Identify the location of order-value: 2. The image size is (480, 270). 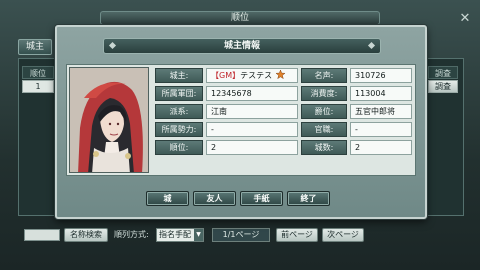
(252, 147).